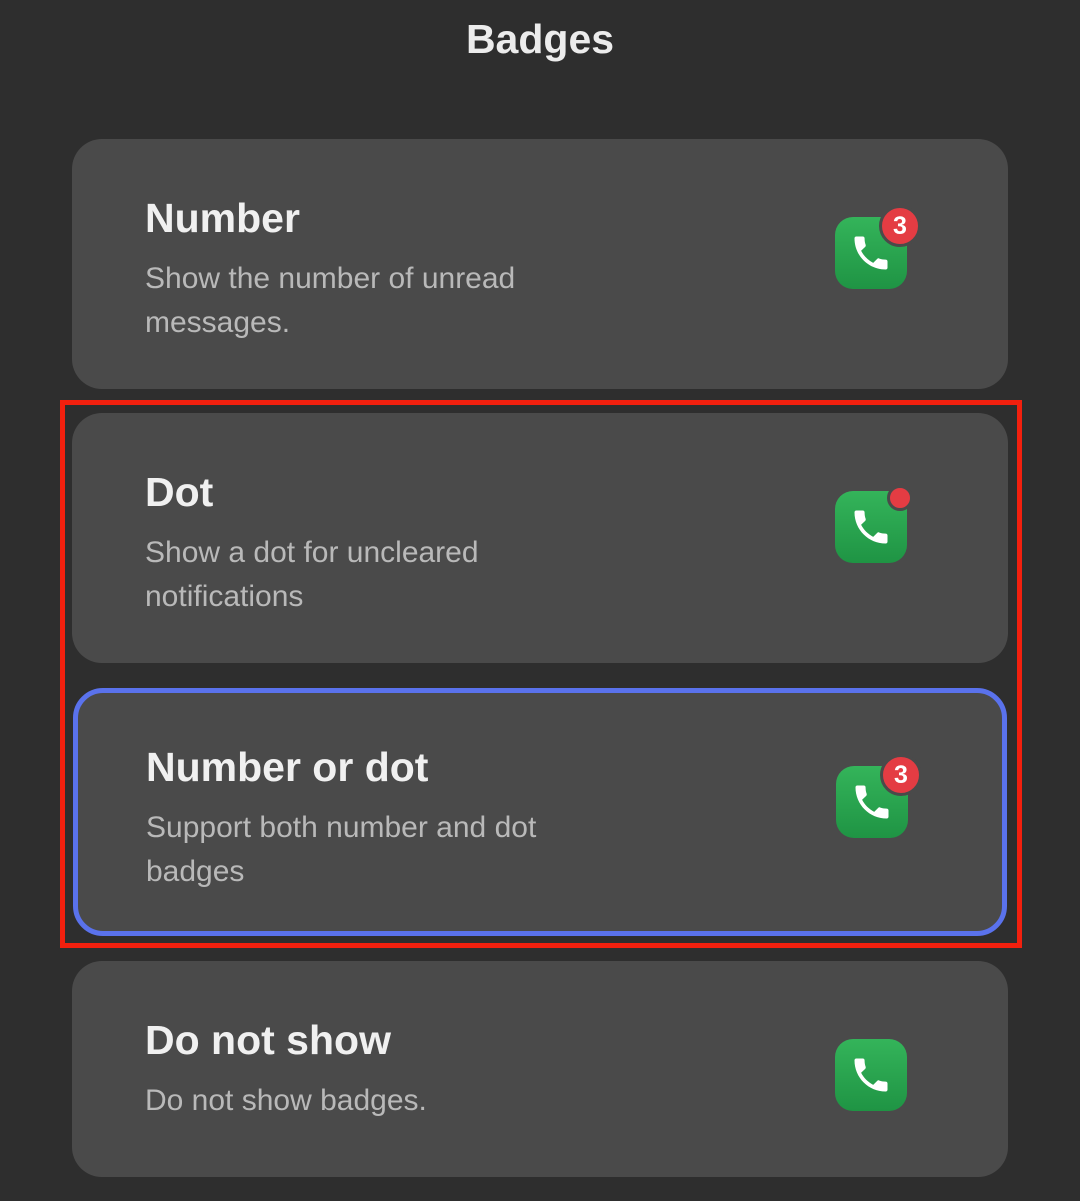 The height and width of the screenshot is (1201, 1080). What do you see at coordinates (286, 1100) in the screenshot?
I see `option-description: Do not show badges.` at bounding box center [286, 1100].